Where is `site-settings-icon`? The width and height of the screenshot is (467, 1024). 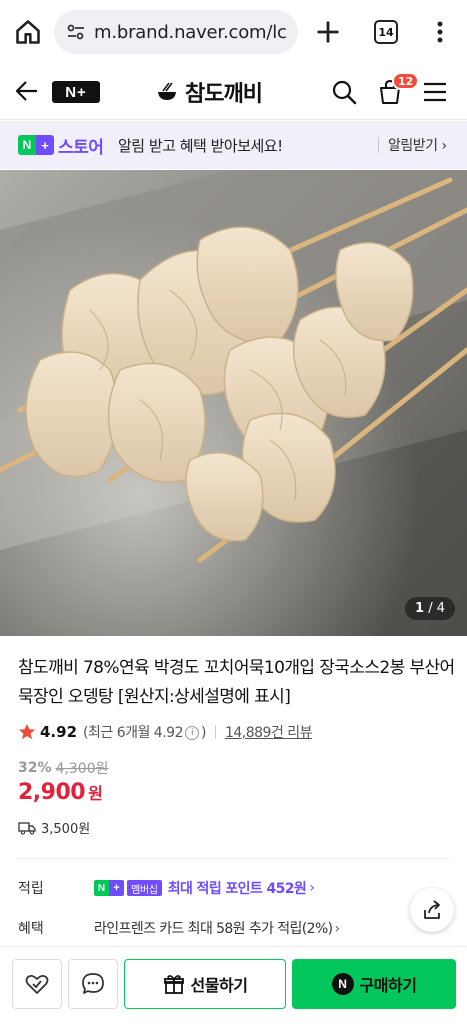
site-settings-icon is located at coordinates (76, 32).